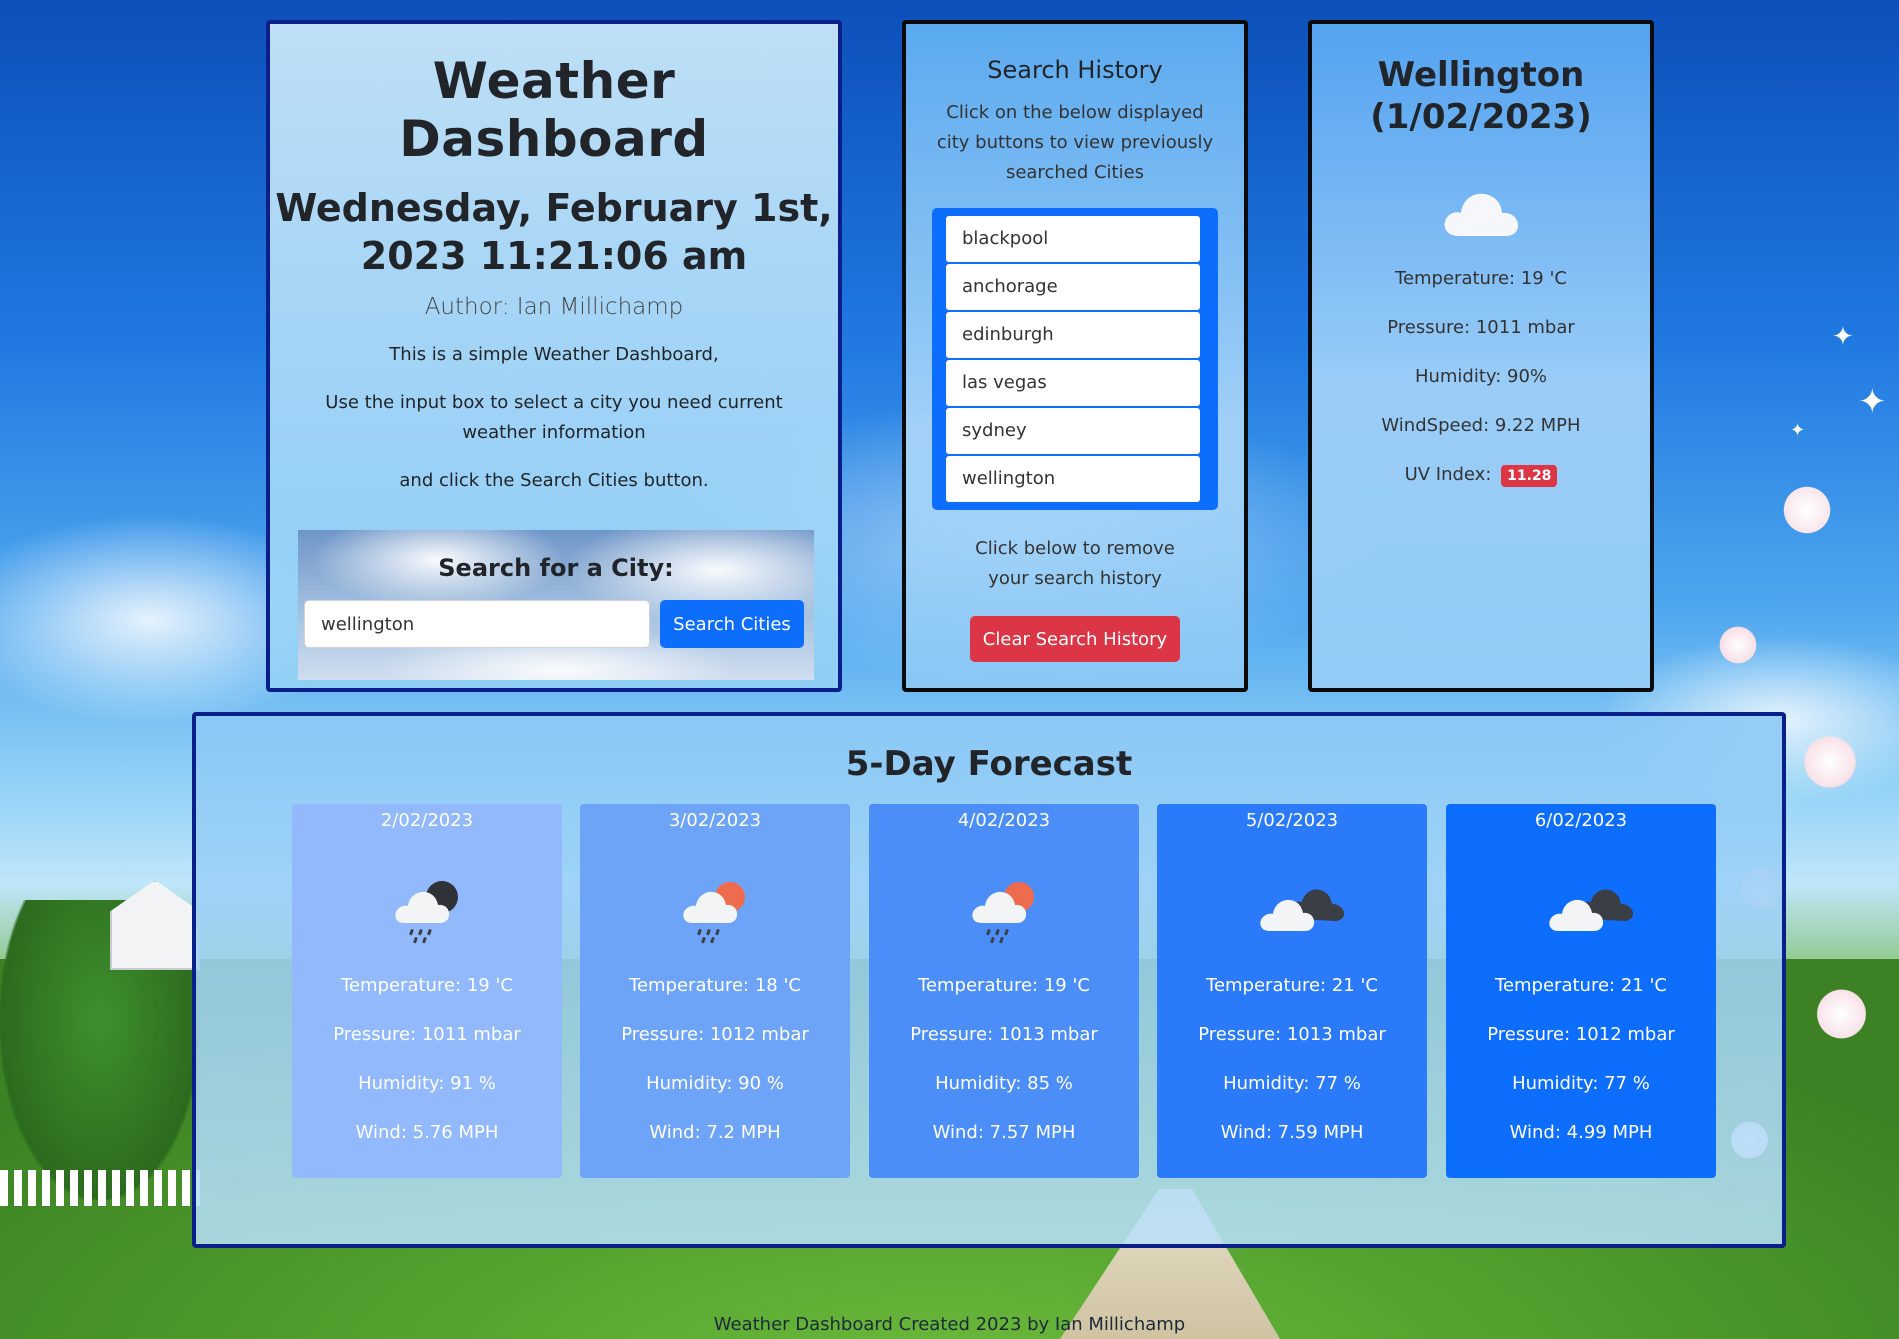 This screenshot has height=1339, width=1899. Describe the element at coordinates (1581, 820) in the screenshot. I see `forecast-date: 6/02/2023` at that location.